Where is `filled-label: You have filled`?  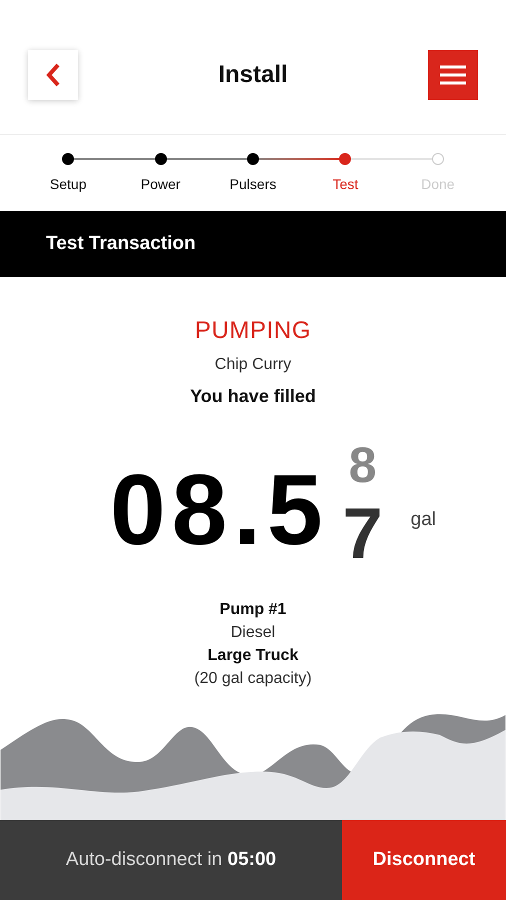 filled-label: You have filled is located at coordinates (253, 396).